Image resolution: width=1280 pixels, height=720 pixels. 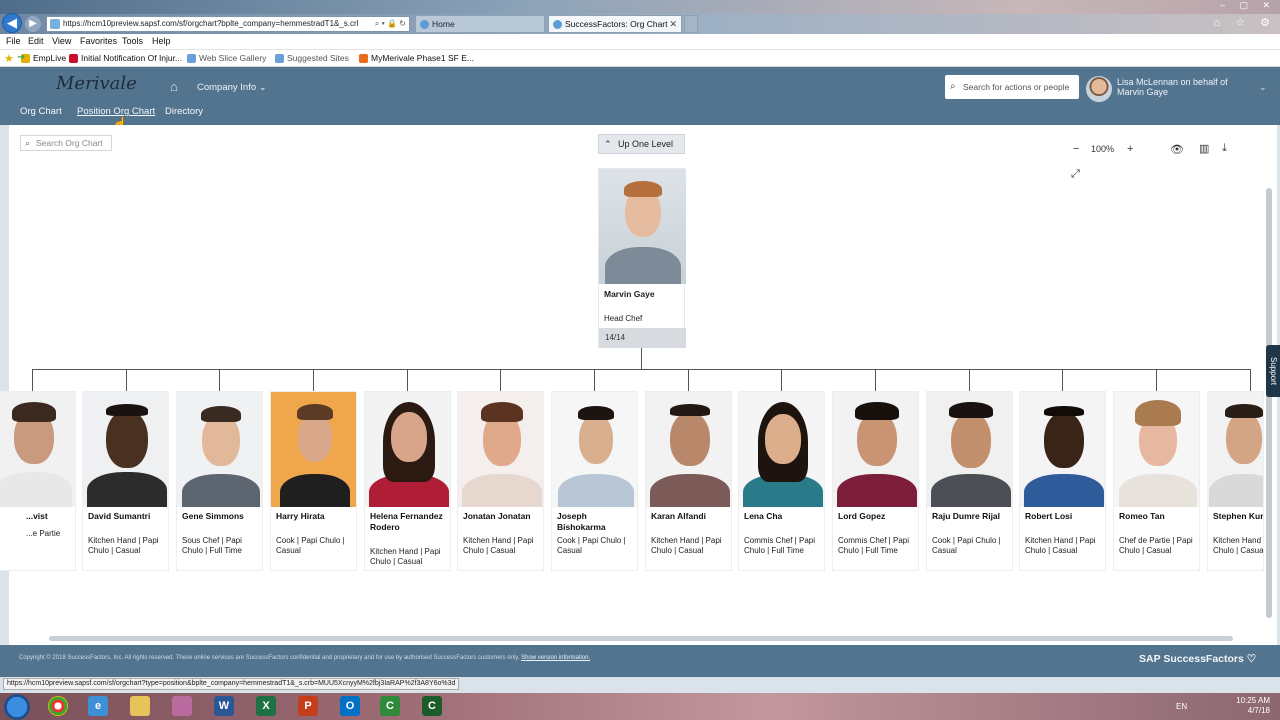 I want to click on favorite-emplive: EmpLive, so click(x=43, y=58).